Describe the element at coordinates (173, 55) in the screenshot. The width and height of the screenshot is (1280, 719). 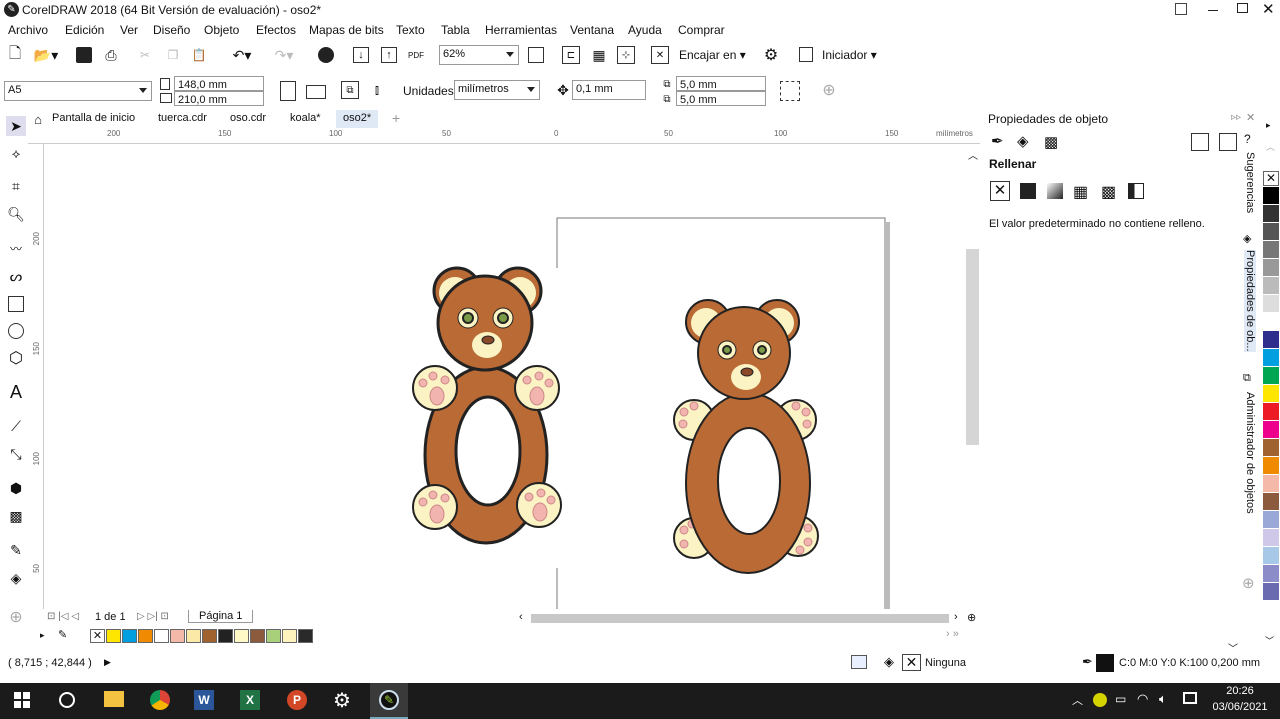
I see `copy-icon: ❐` at that location.